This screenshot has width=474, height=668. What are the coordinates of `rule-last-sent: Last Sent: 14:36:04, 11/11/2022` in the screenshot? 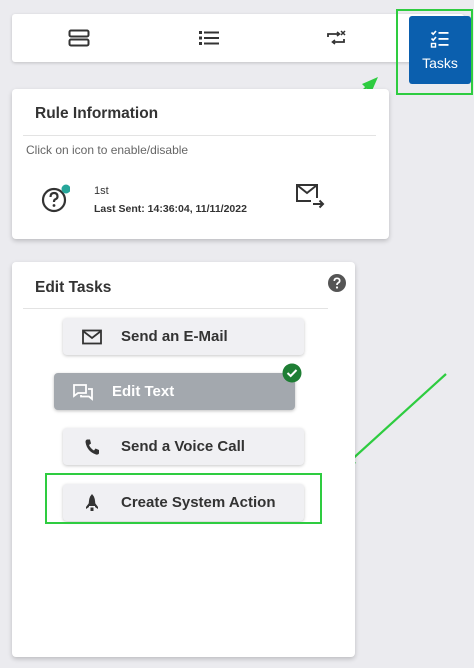 It's located at (170, 209).